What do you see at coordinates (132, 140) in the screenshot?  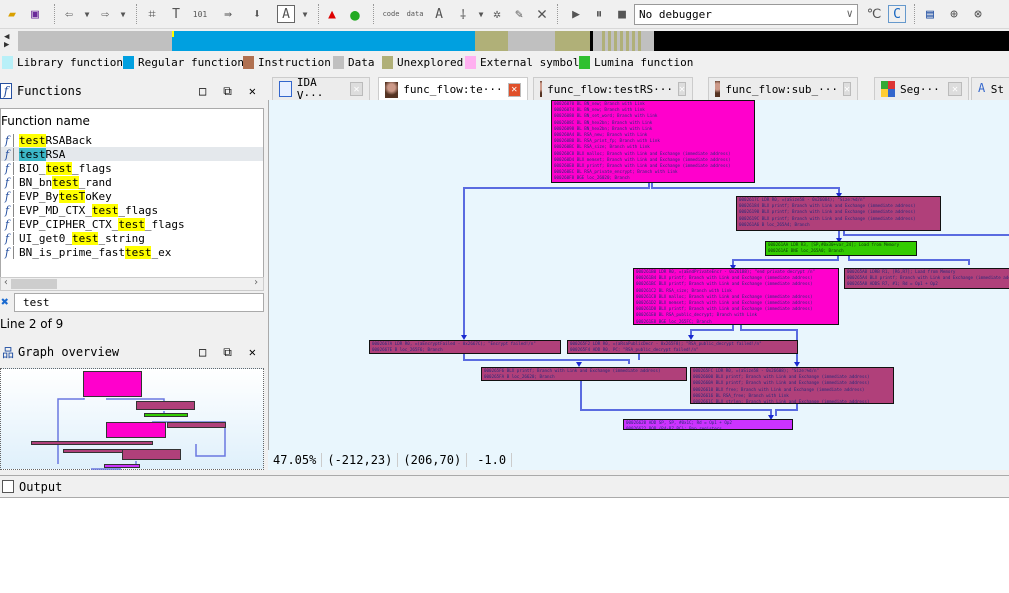 I see `function-list-item: f test RSABack` at bounding box center [132, 140].